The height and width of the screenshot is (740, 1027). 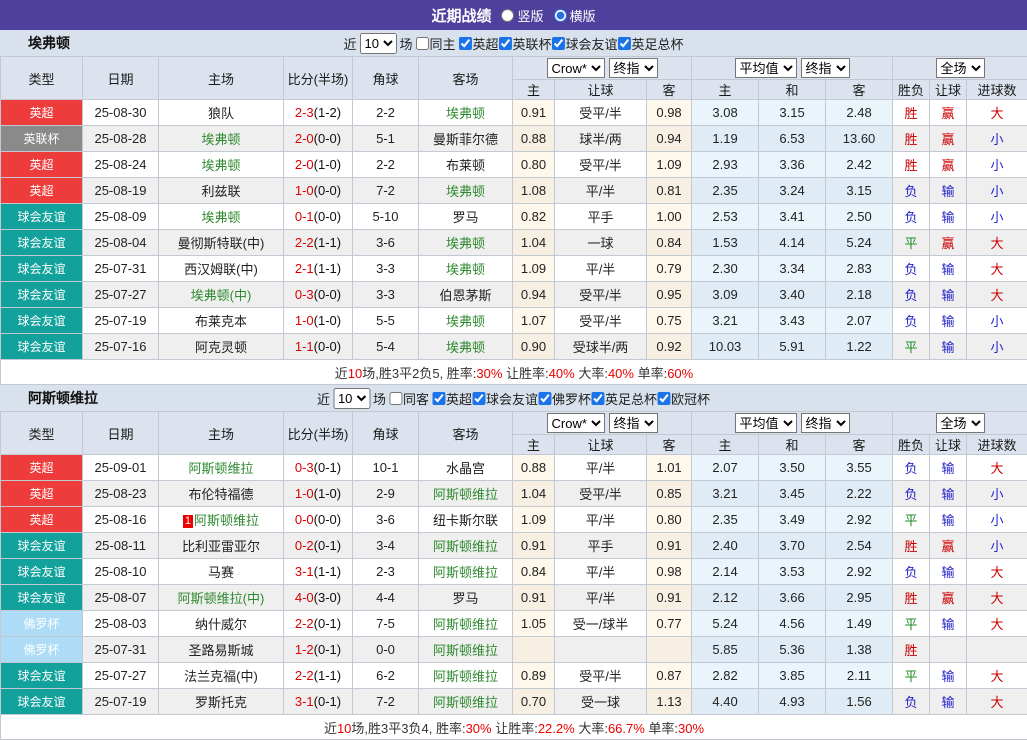 What do you see at coordinates (997, 650) in the screenshot?
I see `result-goals` at bounding box center [997, 650].